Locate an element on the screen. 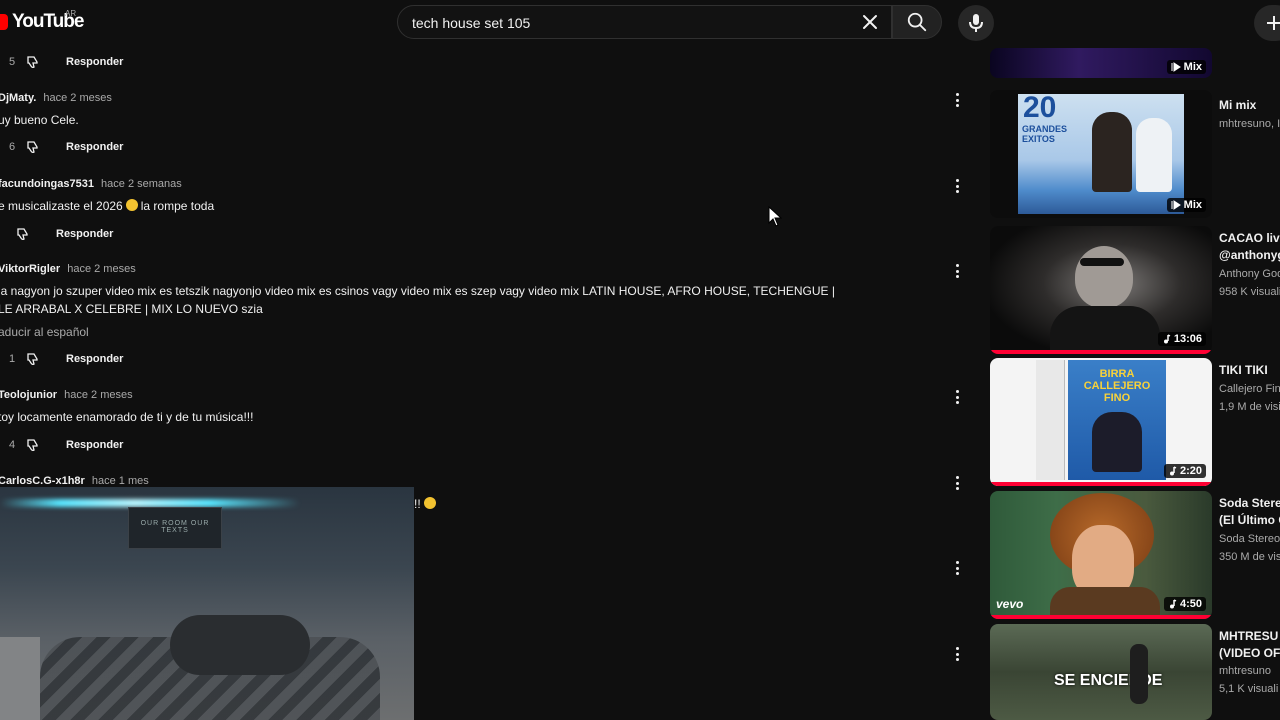 This screenshot has width=1280, height=720. search-box is located at coordinates (644, 22).